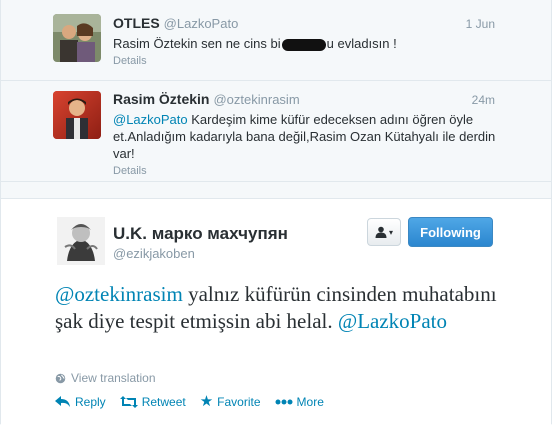  What do you see at coordinates (201, 23) in the screenshot?
I see `author-handle: @LazkoPato` at bounding box center [201, 23].